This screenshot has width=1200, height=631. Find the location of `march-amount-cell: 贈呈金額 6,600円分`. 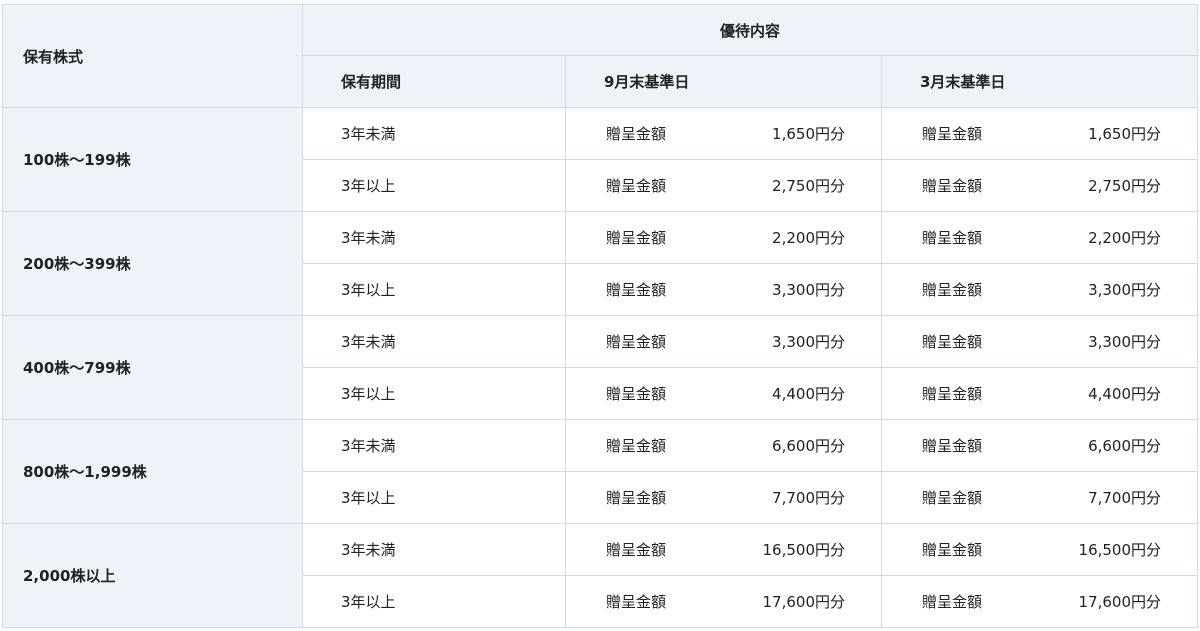

march-amount-cell: 贈呈金額 6,600円分 is located at coordinates (1039, 445).